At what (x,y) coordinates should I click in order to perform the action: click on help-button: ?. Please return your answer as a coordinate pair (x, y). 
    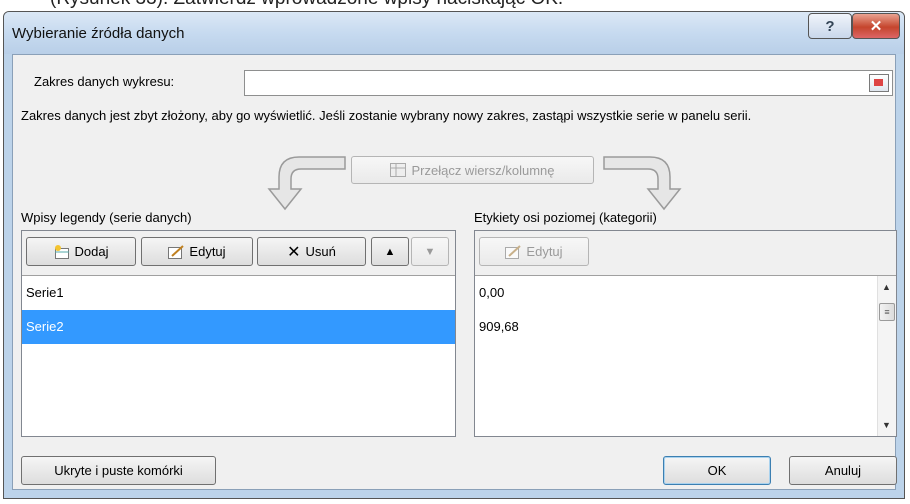
    Looking at the image, I should click on (830, 26).